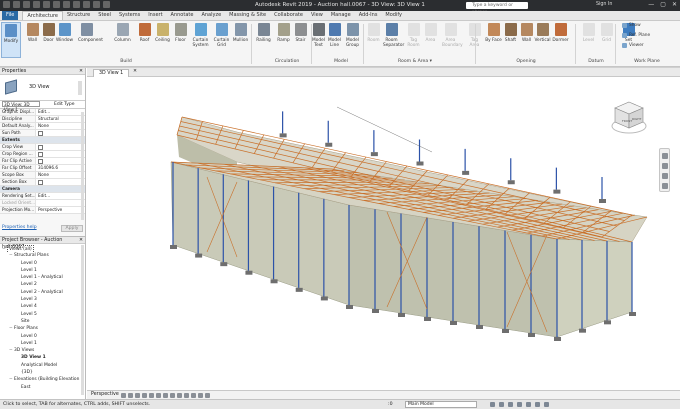 Image resolution: width=680 pixels, height=409 pixels. What do you see at coordinates (130, 395) in the screenshot?
I see `visual-style-icon` at bounding box center [130, 395].